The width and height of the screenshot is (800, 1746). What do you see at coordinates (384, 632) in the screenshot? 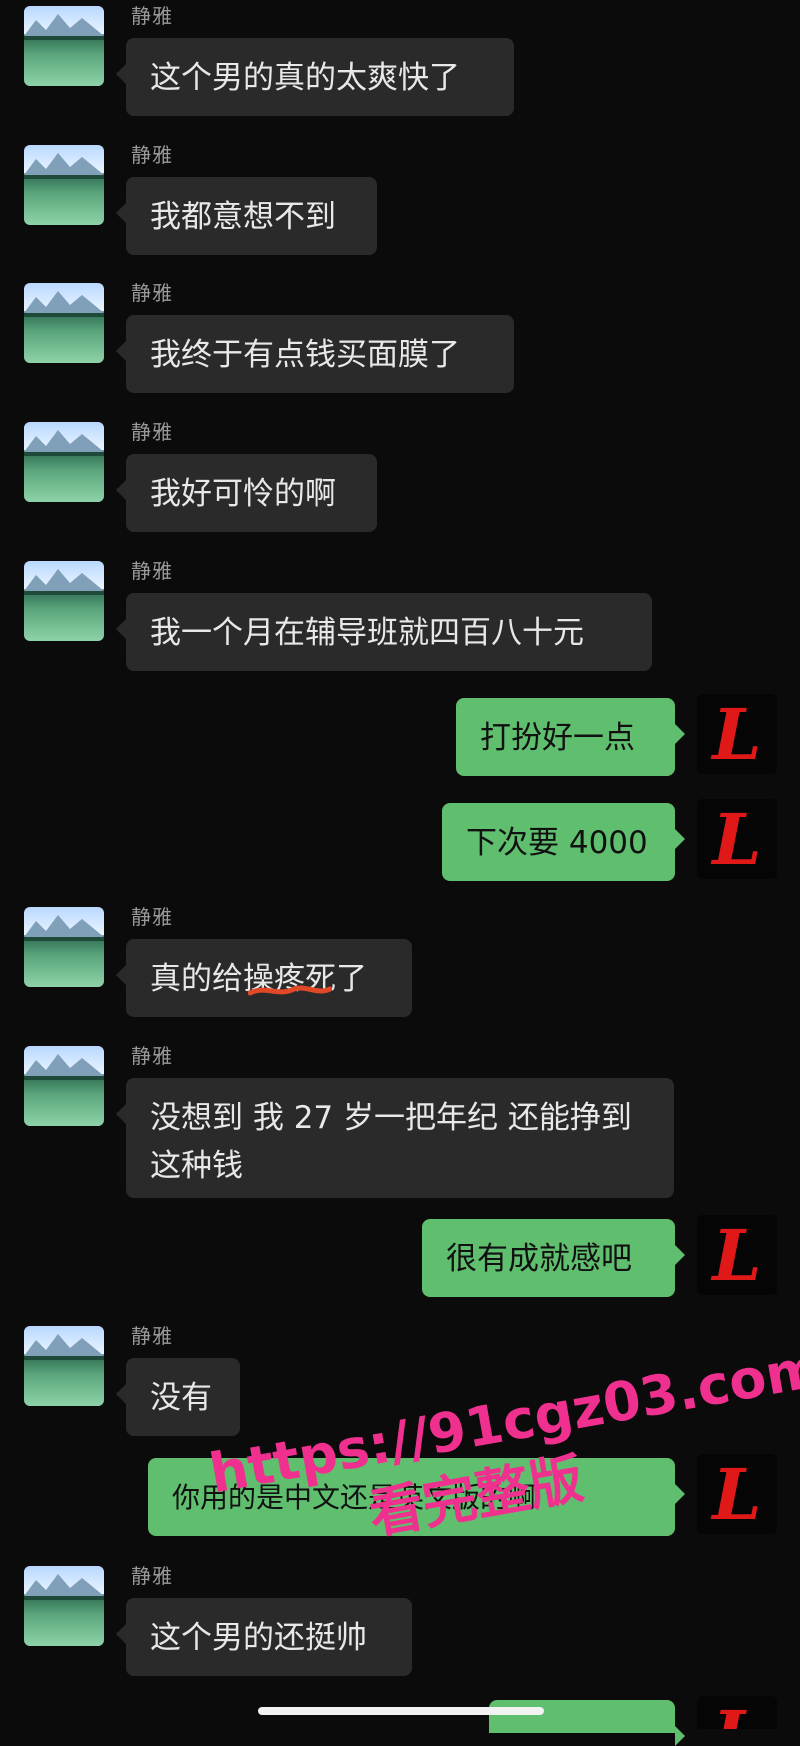
I see `message-bubble: 我一个月在辅导班就四百八十元` at bounding box center [384, 632].